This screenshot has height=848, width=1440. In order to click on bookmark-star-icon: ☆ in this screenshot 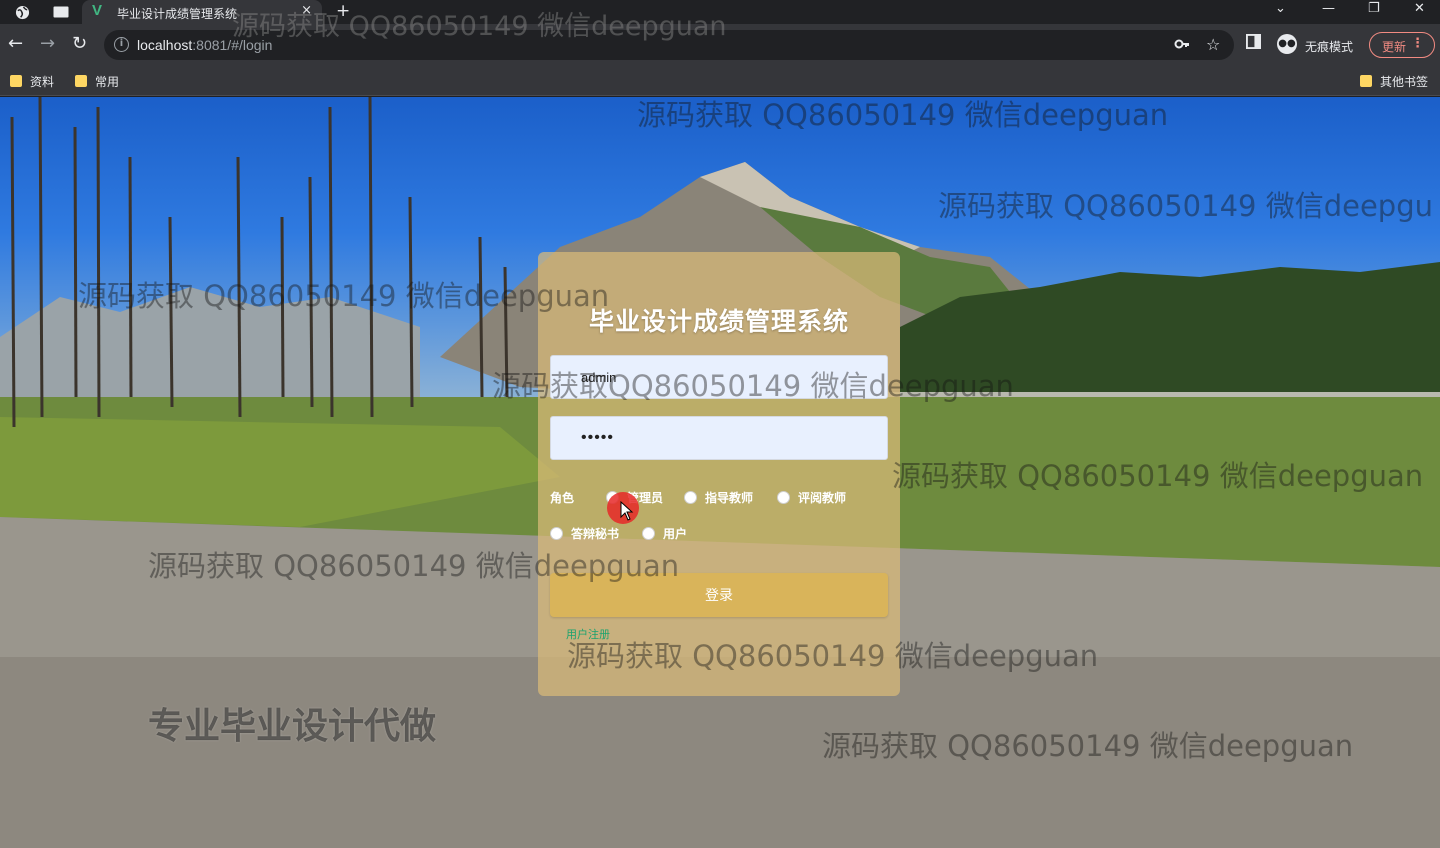, I will do `click(1213, 44)`.